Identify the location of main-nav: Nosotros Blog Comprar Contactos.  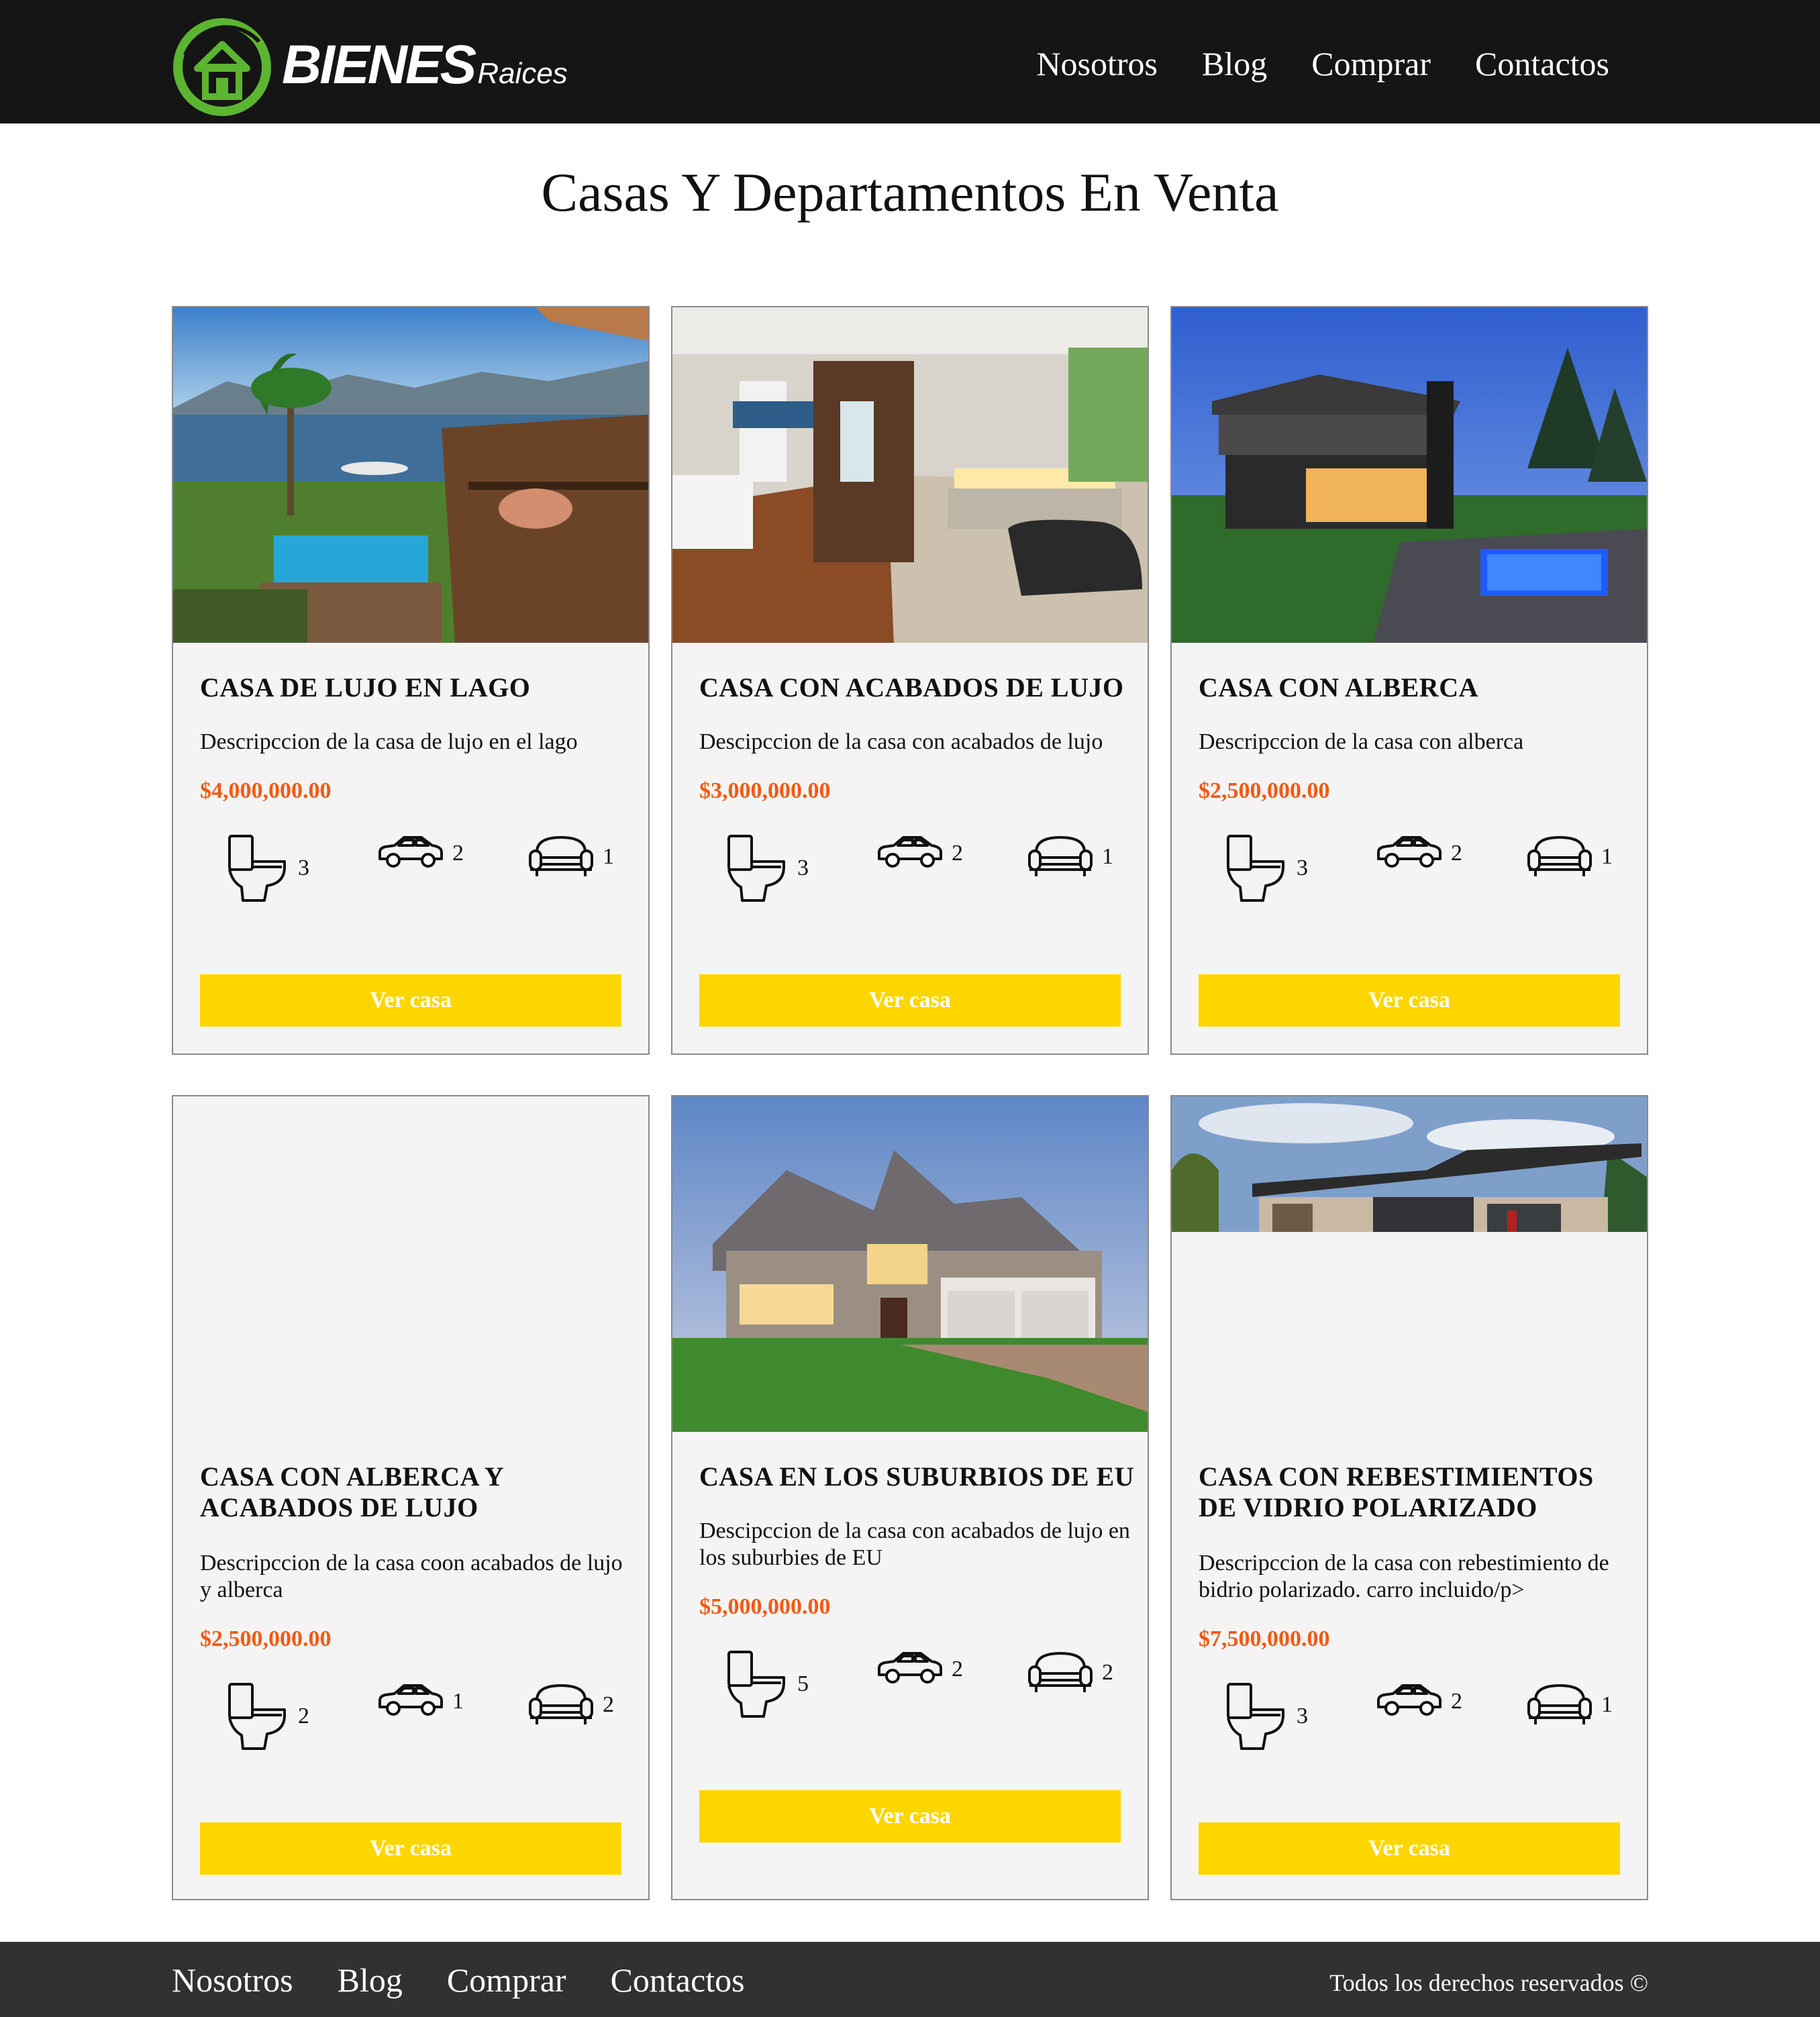
(1322, 64).